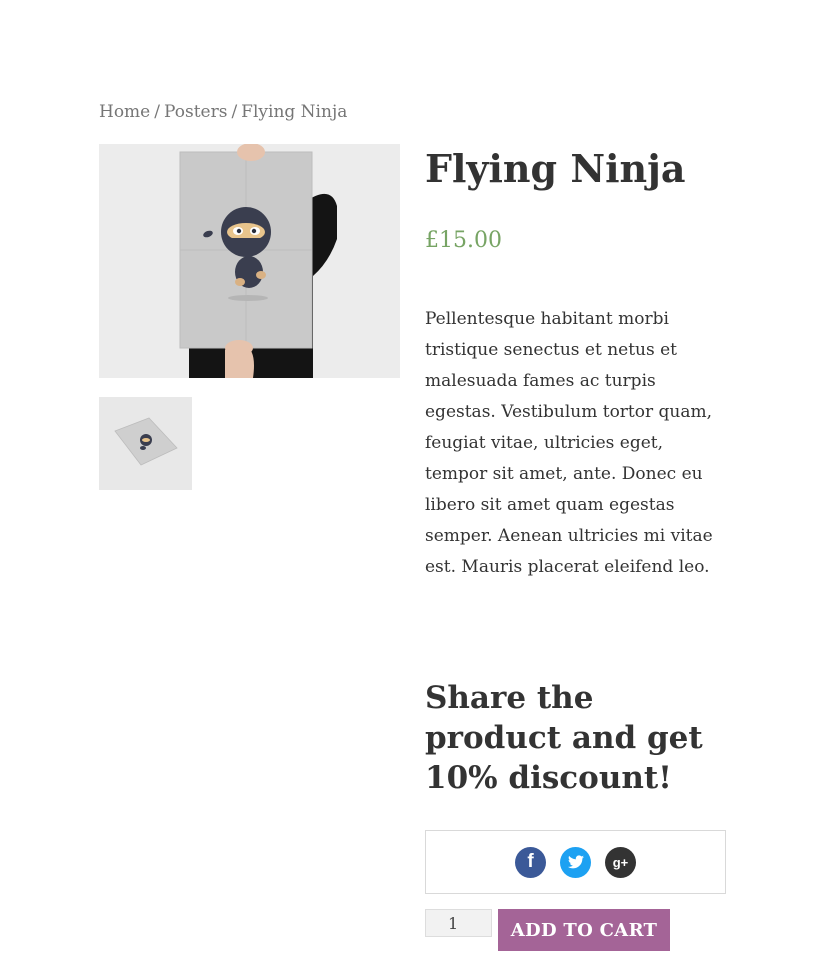 Image resolution: width=825 pixels, height=970 pixels. I want to click on share-heading: Share the product and get 10% discount!, so click(564, 738).